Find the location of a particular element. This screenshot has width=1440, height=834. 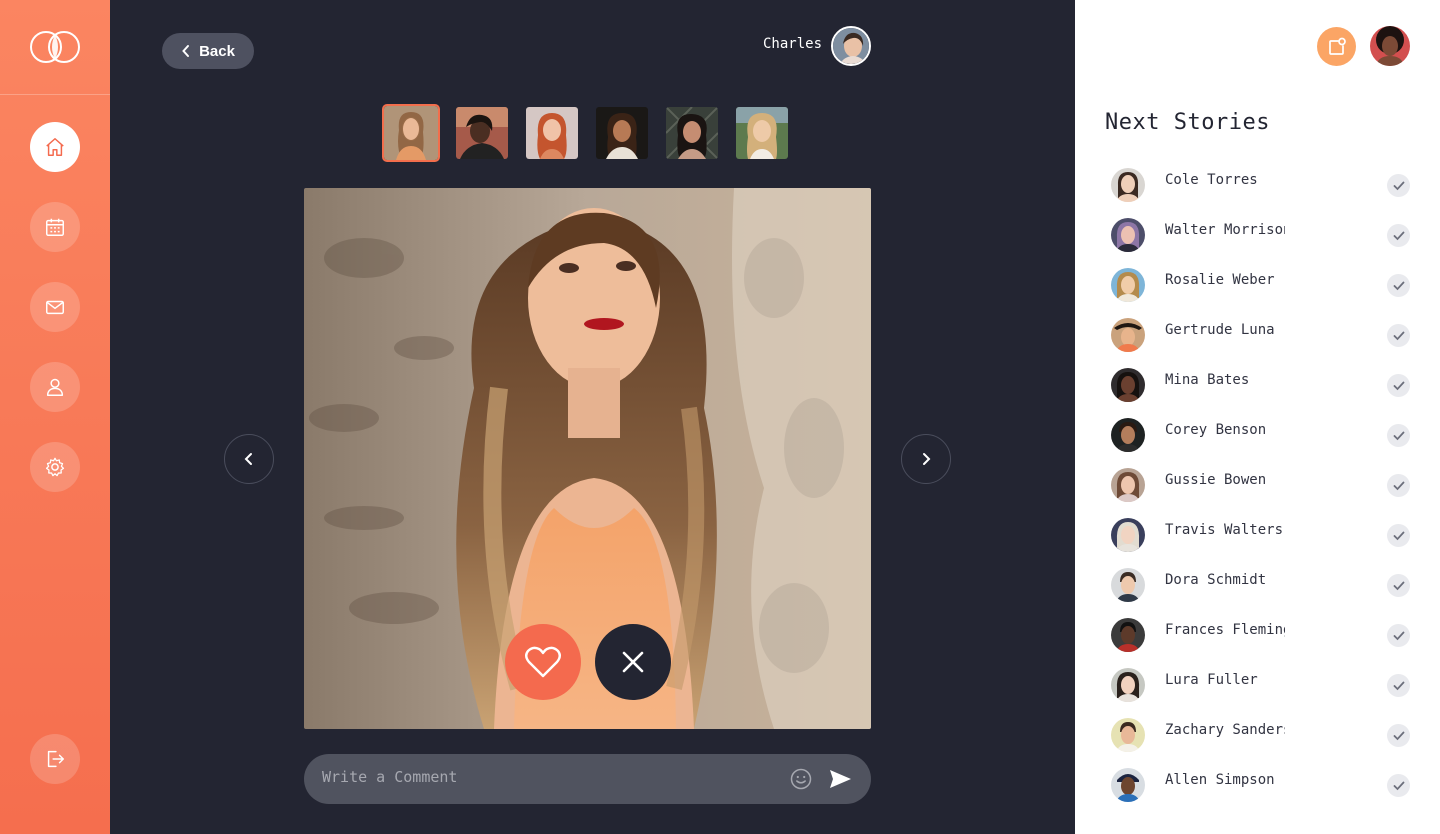

previous-story-button is located at coordinates (249, 459).